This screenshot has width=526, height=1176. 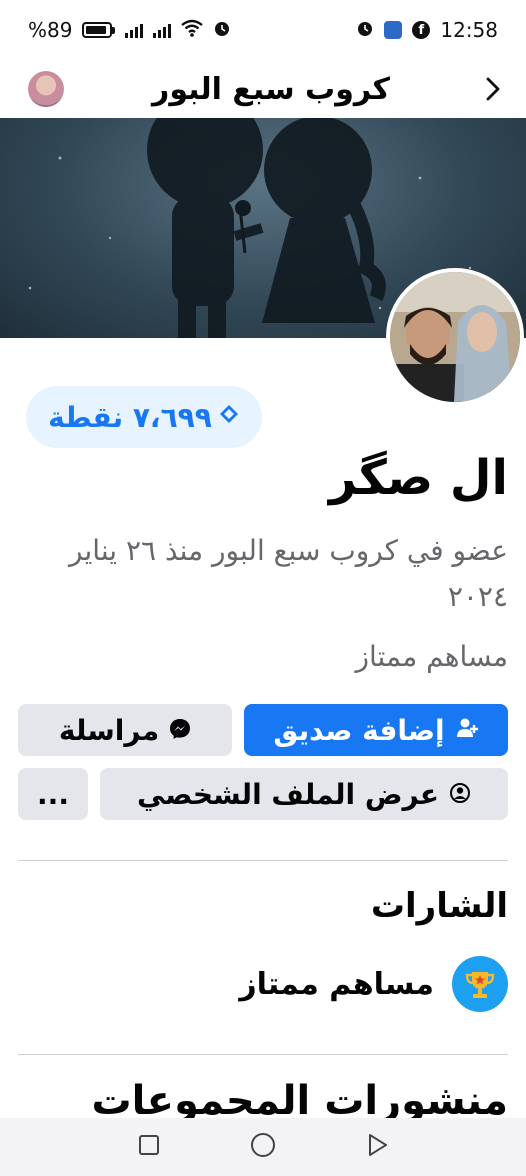 I want to click on message-label: مراسلة, so click(x=109, y=730).